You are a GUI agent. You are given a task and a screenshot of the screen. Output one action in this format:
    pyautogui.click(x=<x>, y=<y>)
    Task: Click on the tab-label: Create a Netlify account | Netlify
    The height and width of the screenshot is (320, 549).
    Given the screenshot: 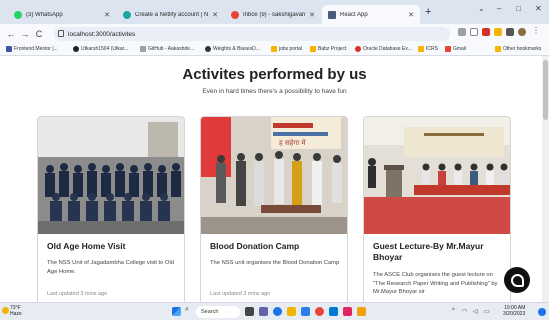 What is the action you would take?
    pyautogui.click(x=172, y=14)
    